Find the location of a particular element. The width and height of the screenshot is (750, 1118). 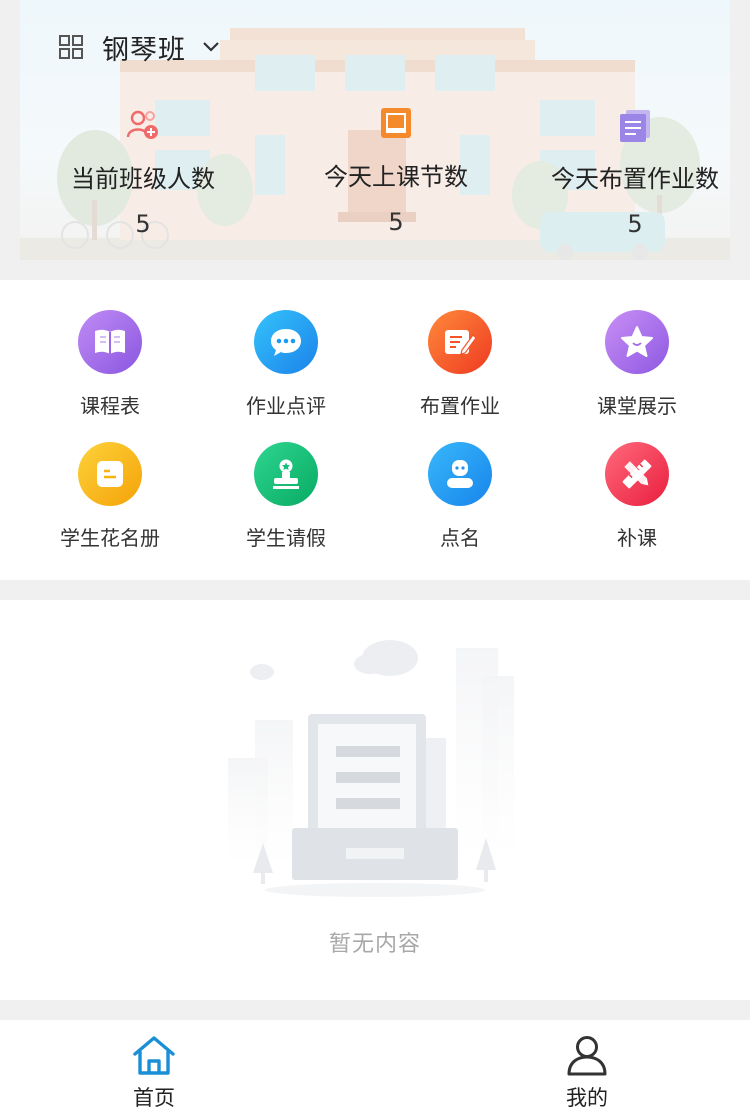

menu-label: 学生花名册 is located at coordinates (110, 538).